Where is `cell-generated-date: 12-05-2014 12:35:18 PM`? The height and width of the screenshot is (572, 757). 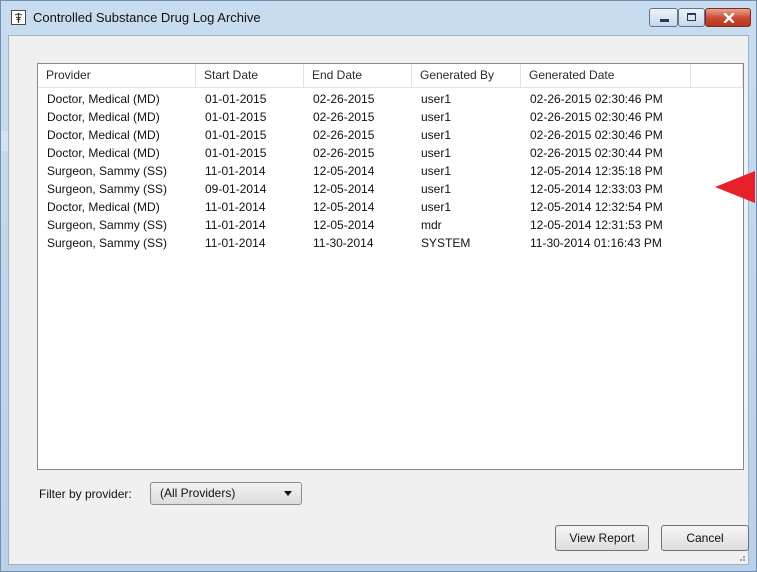
cell-generated-date: 12-05-2014 12:35:18 PM is located at coordinates (596, 171).